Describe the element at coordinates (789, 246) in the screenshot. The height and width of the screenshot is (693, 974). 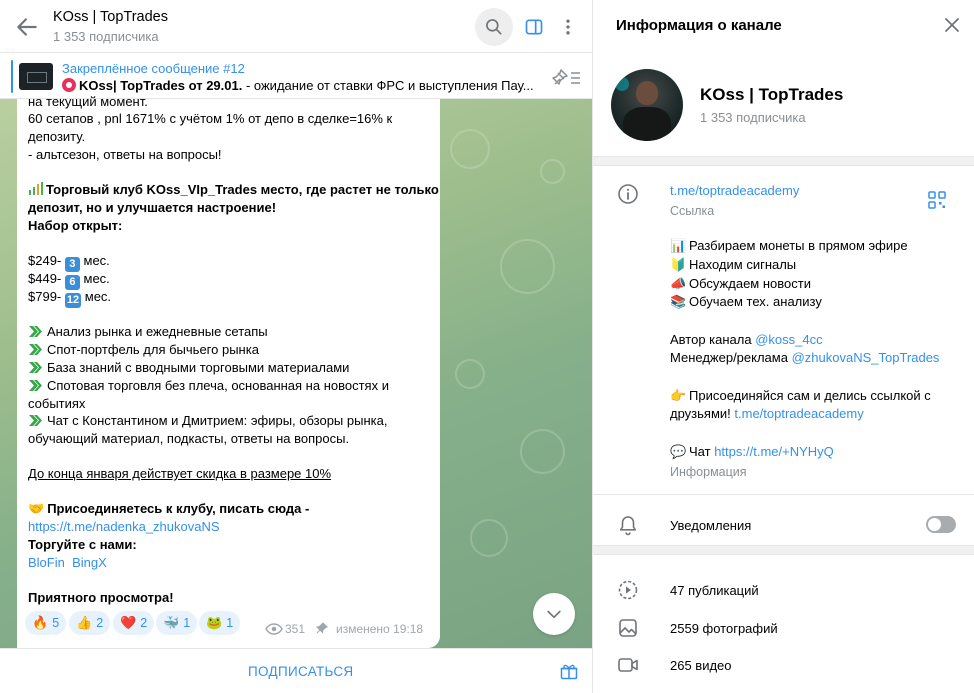
I see `description-bullet: 📊 Разбираем монеты в прямом эфире` at that location.